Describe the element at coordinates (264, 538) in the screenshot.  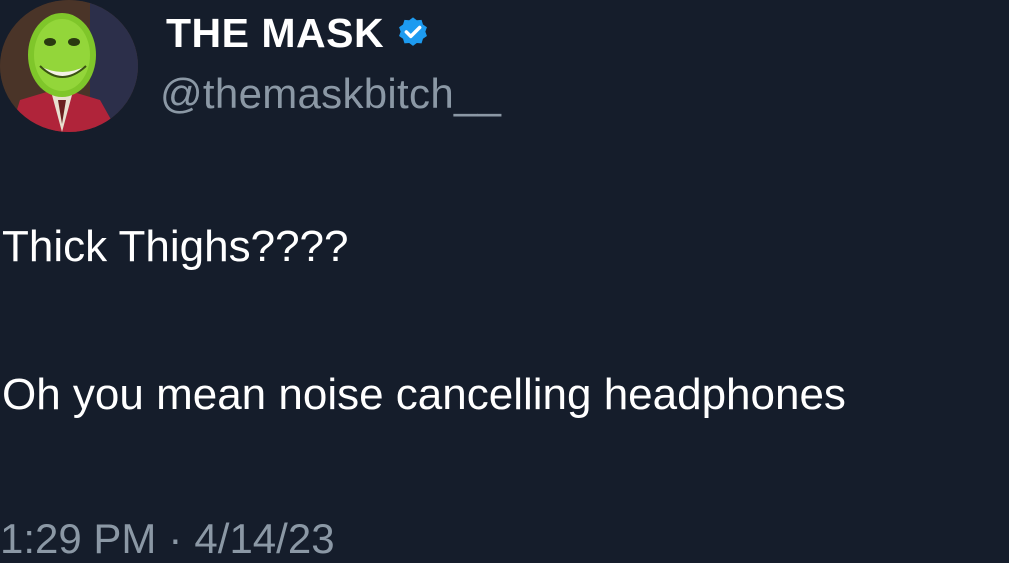
I see `tweet-date: 4/14/23` at that location.